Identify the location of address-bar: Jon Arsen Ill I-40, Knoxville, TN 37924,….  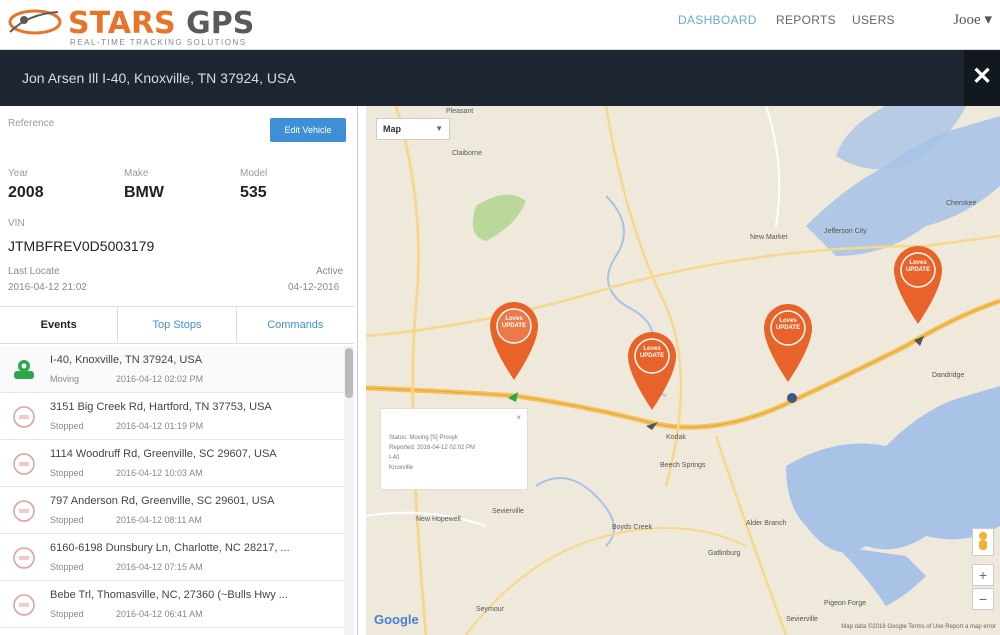
(500, 78).